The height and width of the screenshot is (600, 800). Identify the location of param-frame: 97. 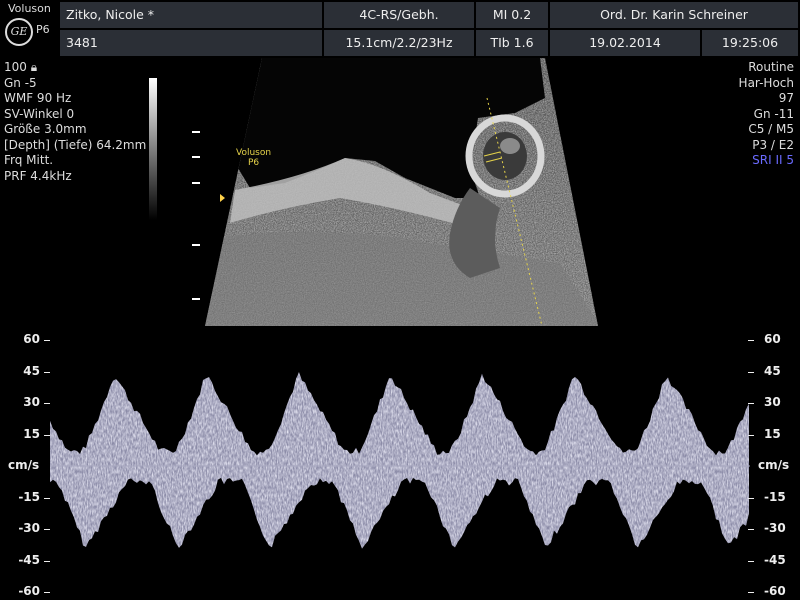
(786, 98).